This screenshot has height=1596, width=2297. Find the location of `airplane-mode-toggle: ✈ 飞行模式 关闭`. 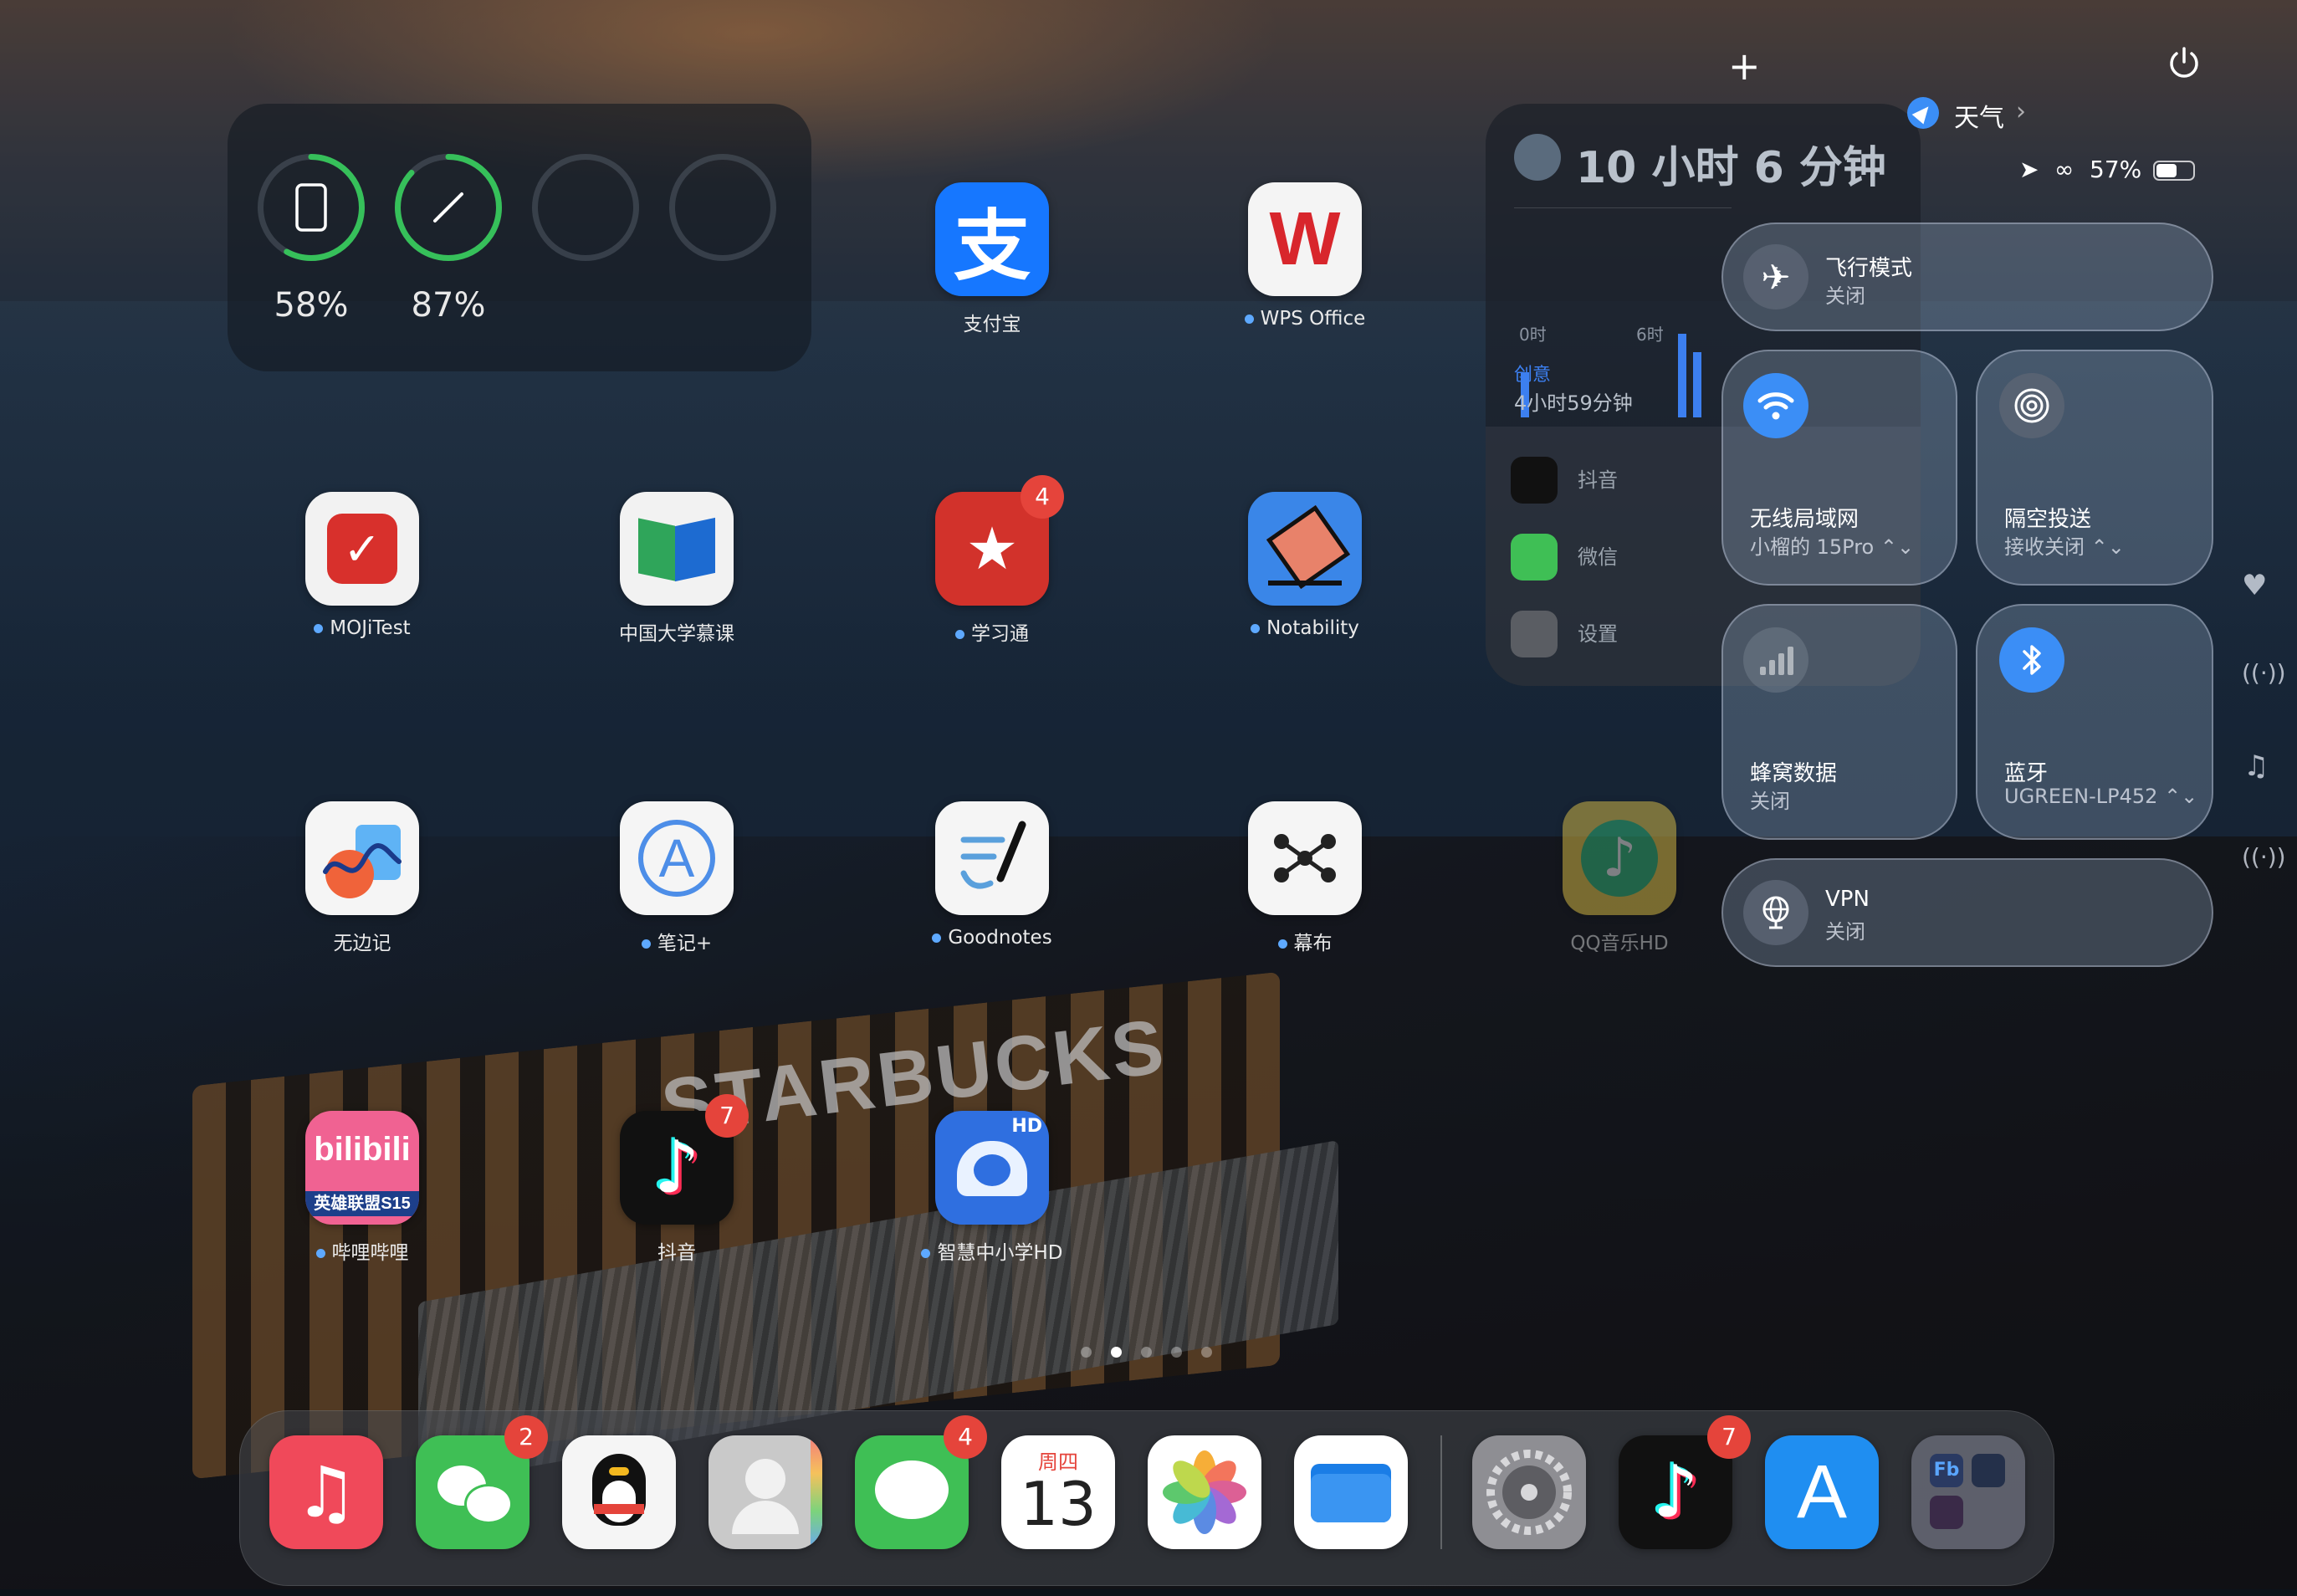

airplane-mode-toggle: ✈ 飞行模式 关闭 is located at coordinates (1967, 277).